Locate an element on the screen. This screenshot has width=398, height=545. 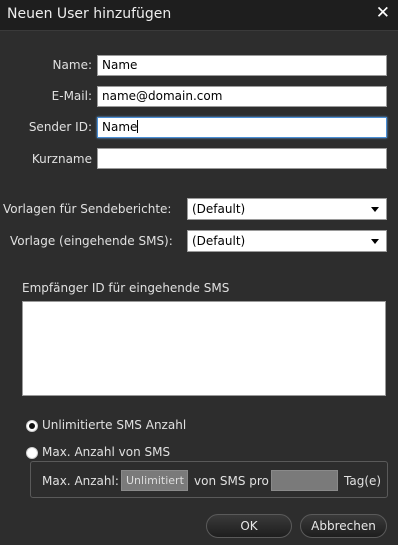
days-label: Tag(e) is located at coordinates (363, 481).